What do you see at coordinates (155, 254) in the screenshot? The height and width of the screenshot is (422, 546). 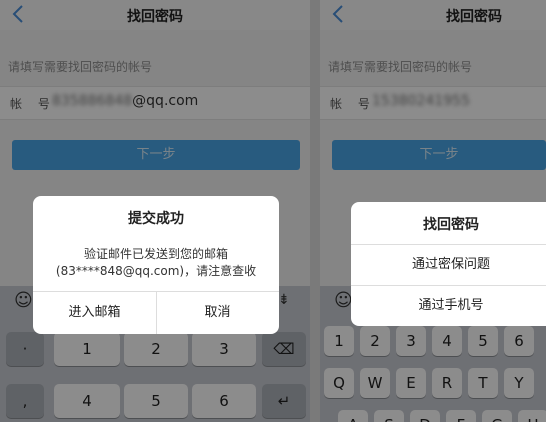 I see `dialog-message-line1: 验证邮件已发送到您的邮箱` at bounding box center [155, 254].